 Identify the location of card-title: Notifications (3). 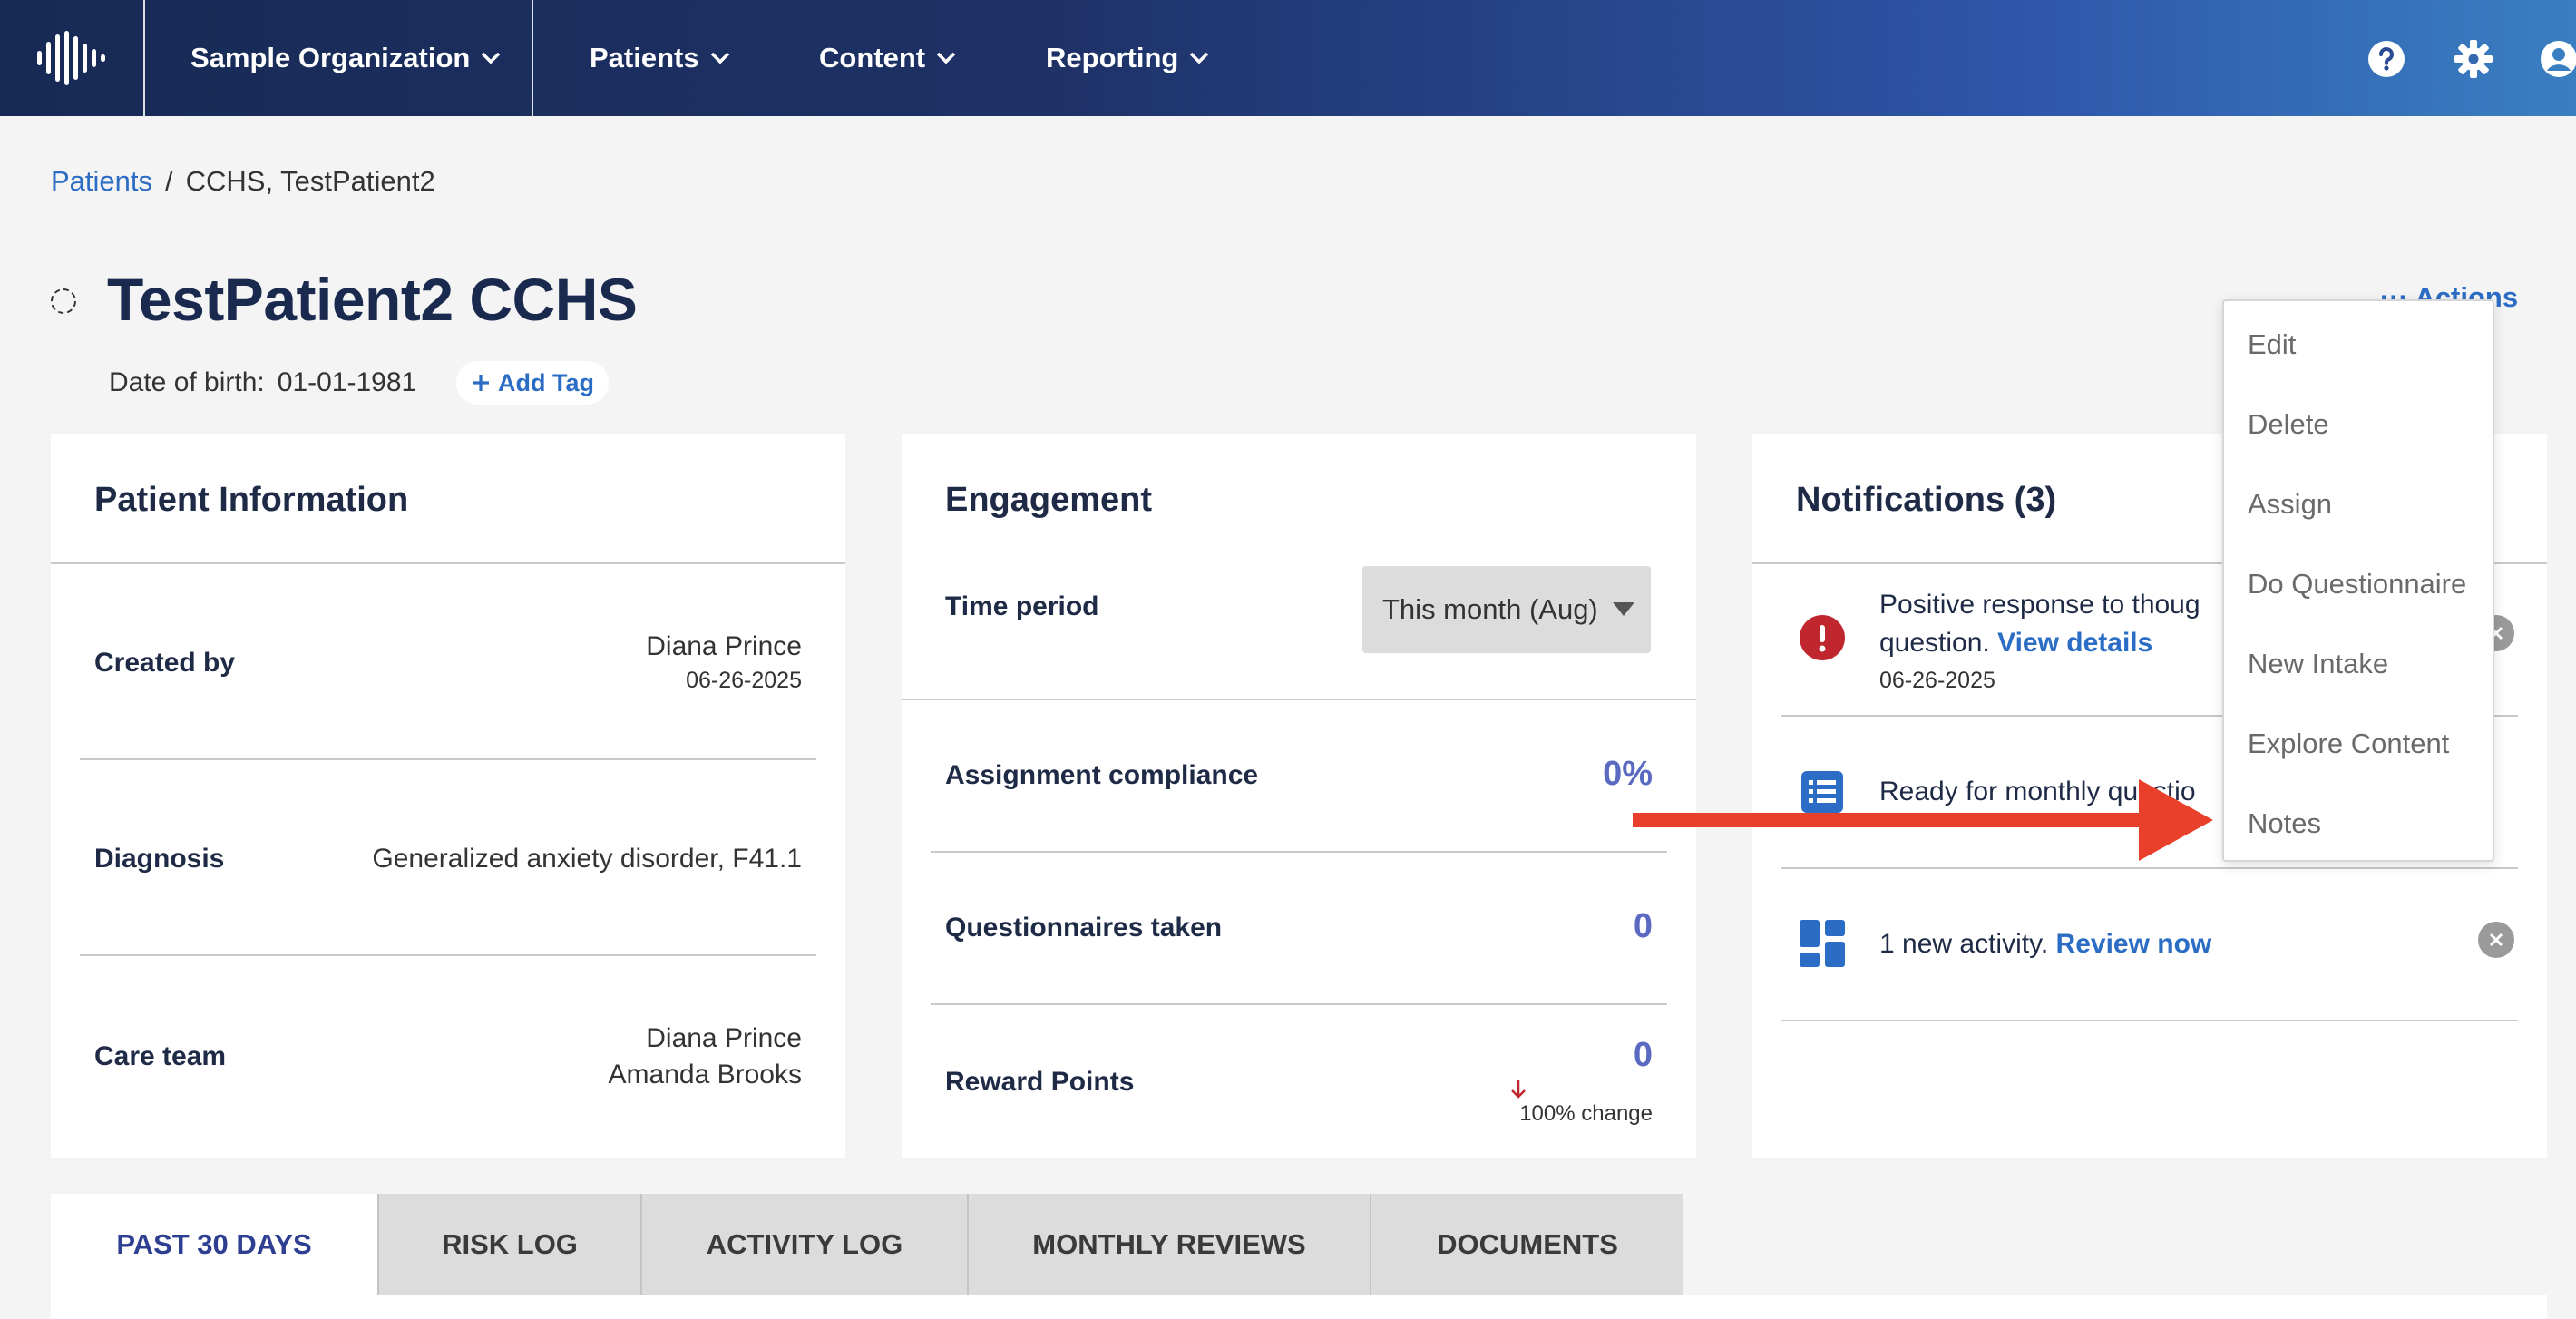
(1926, 500).